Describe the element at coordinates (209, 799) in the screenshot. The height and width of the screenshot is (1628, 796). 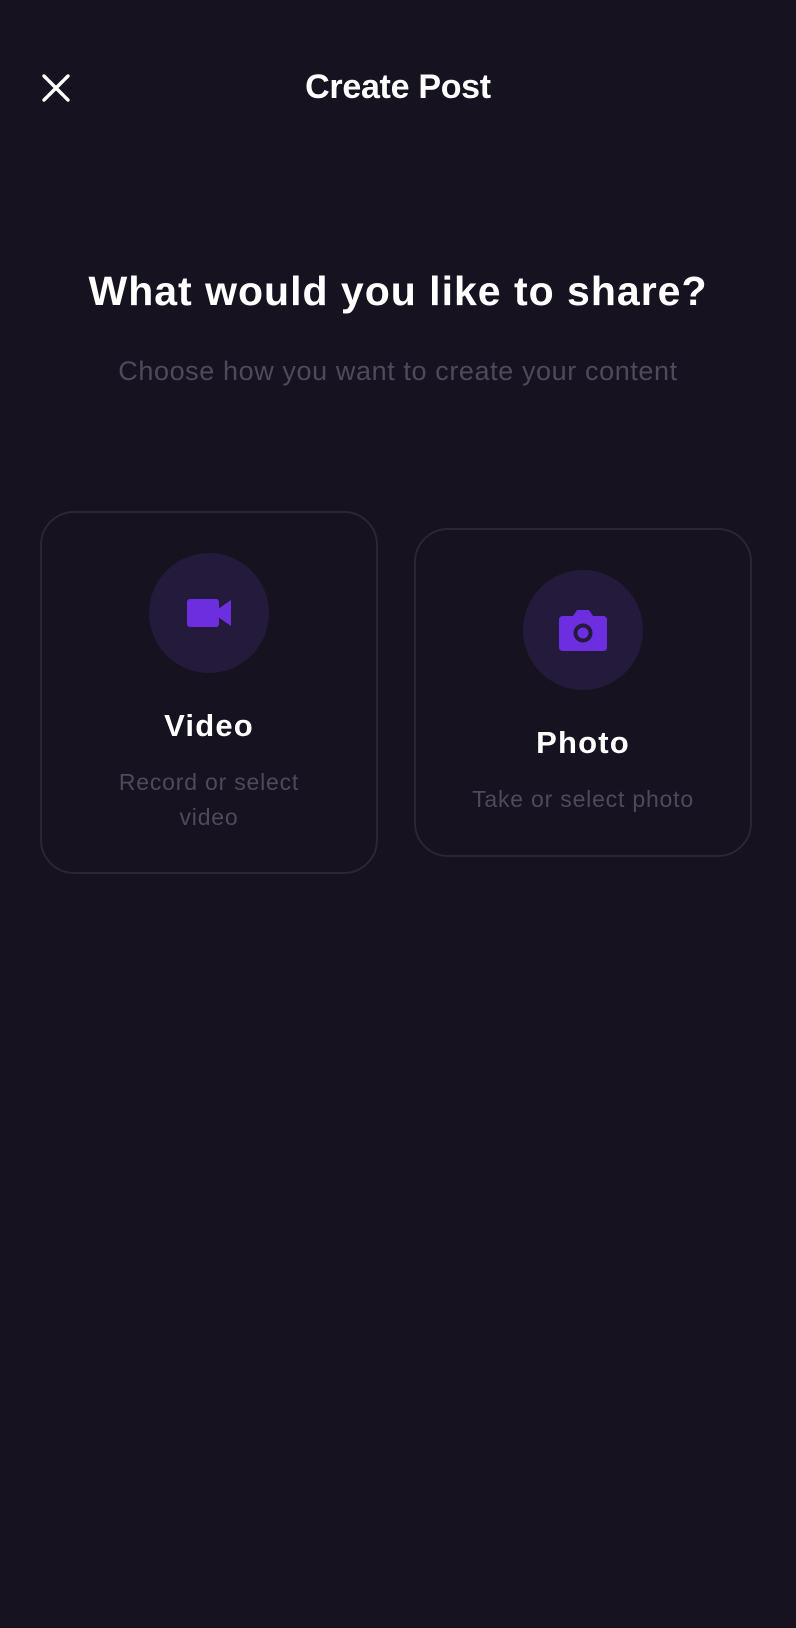
I see `video-option-description: Record or select video` at that location.